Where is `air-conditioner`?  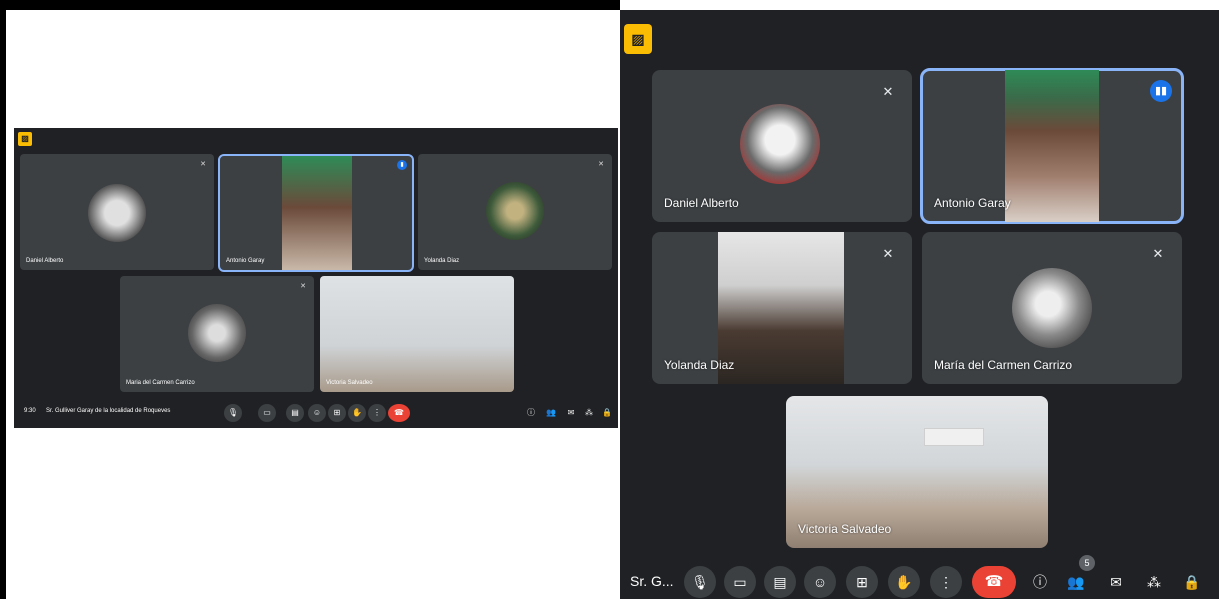
air-conditioner is located at coordinates (954, 437).